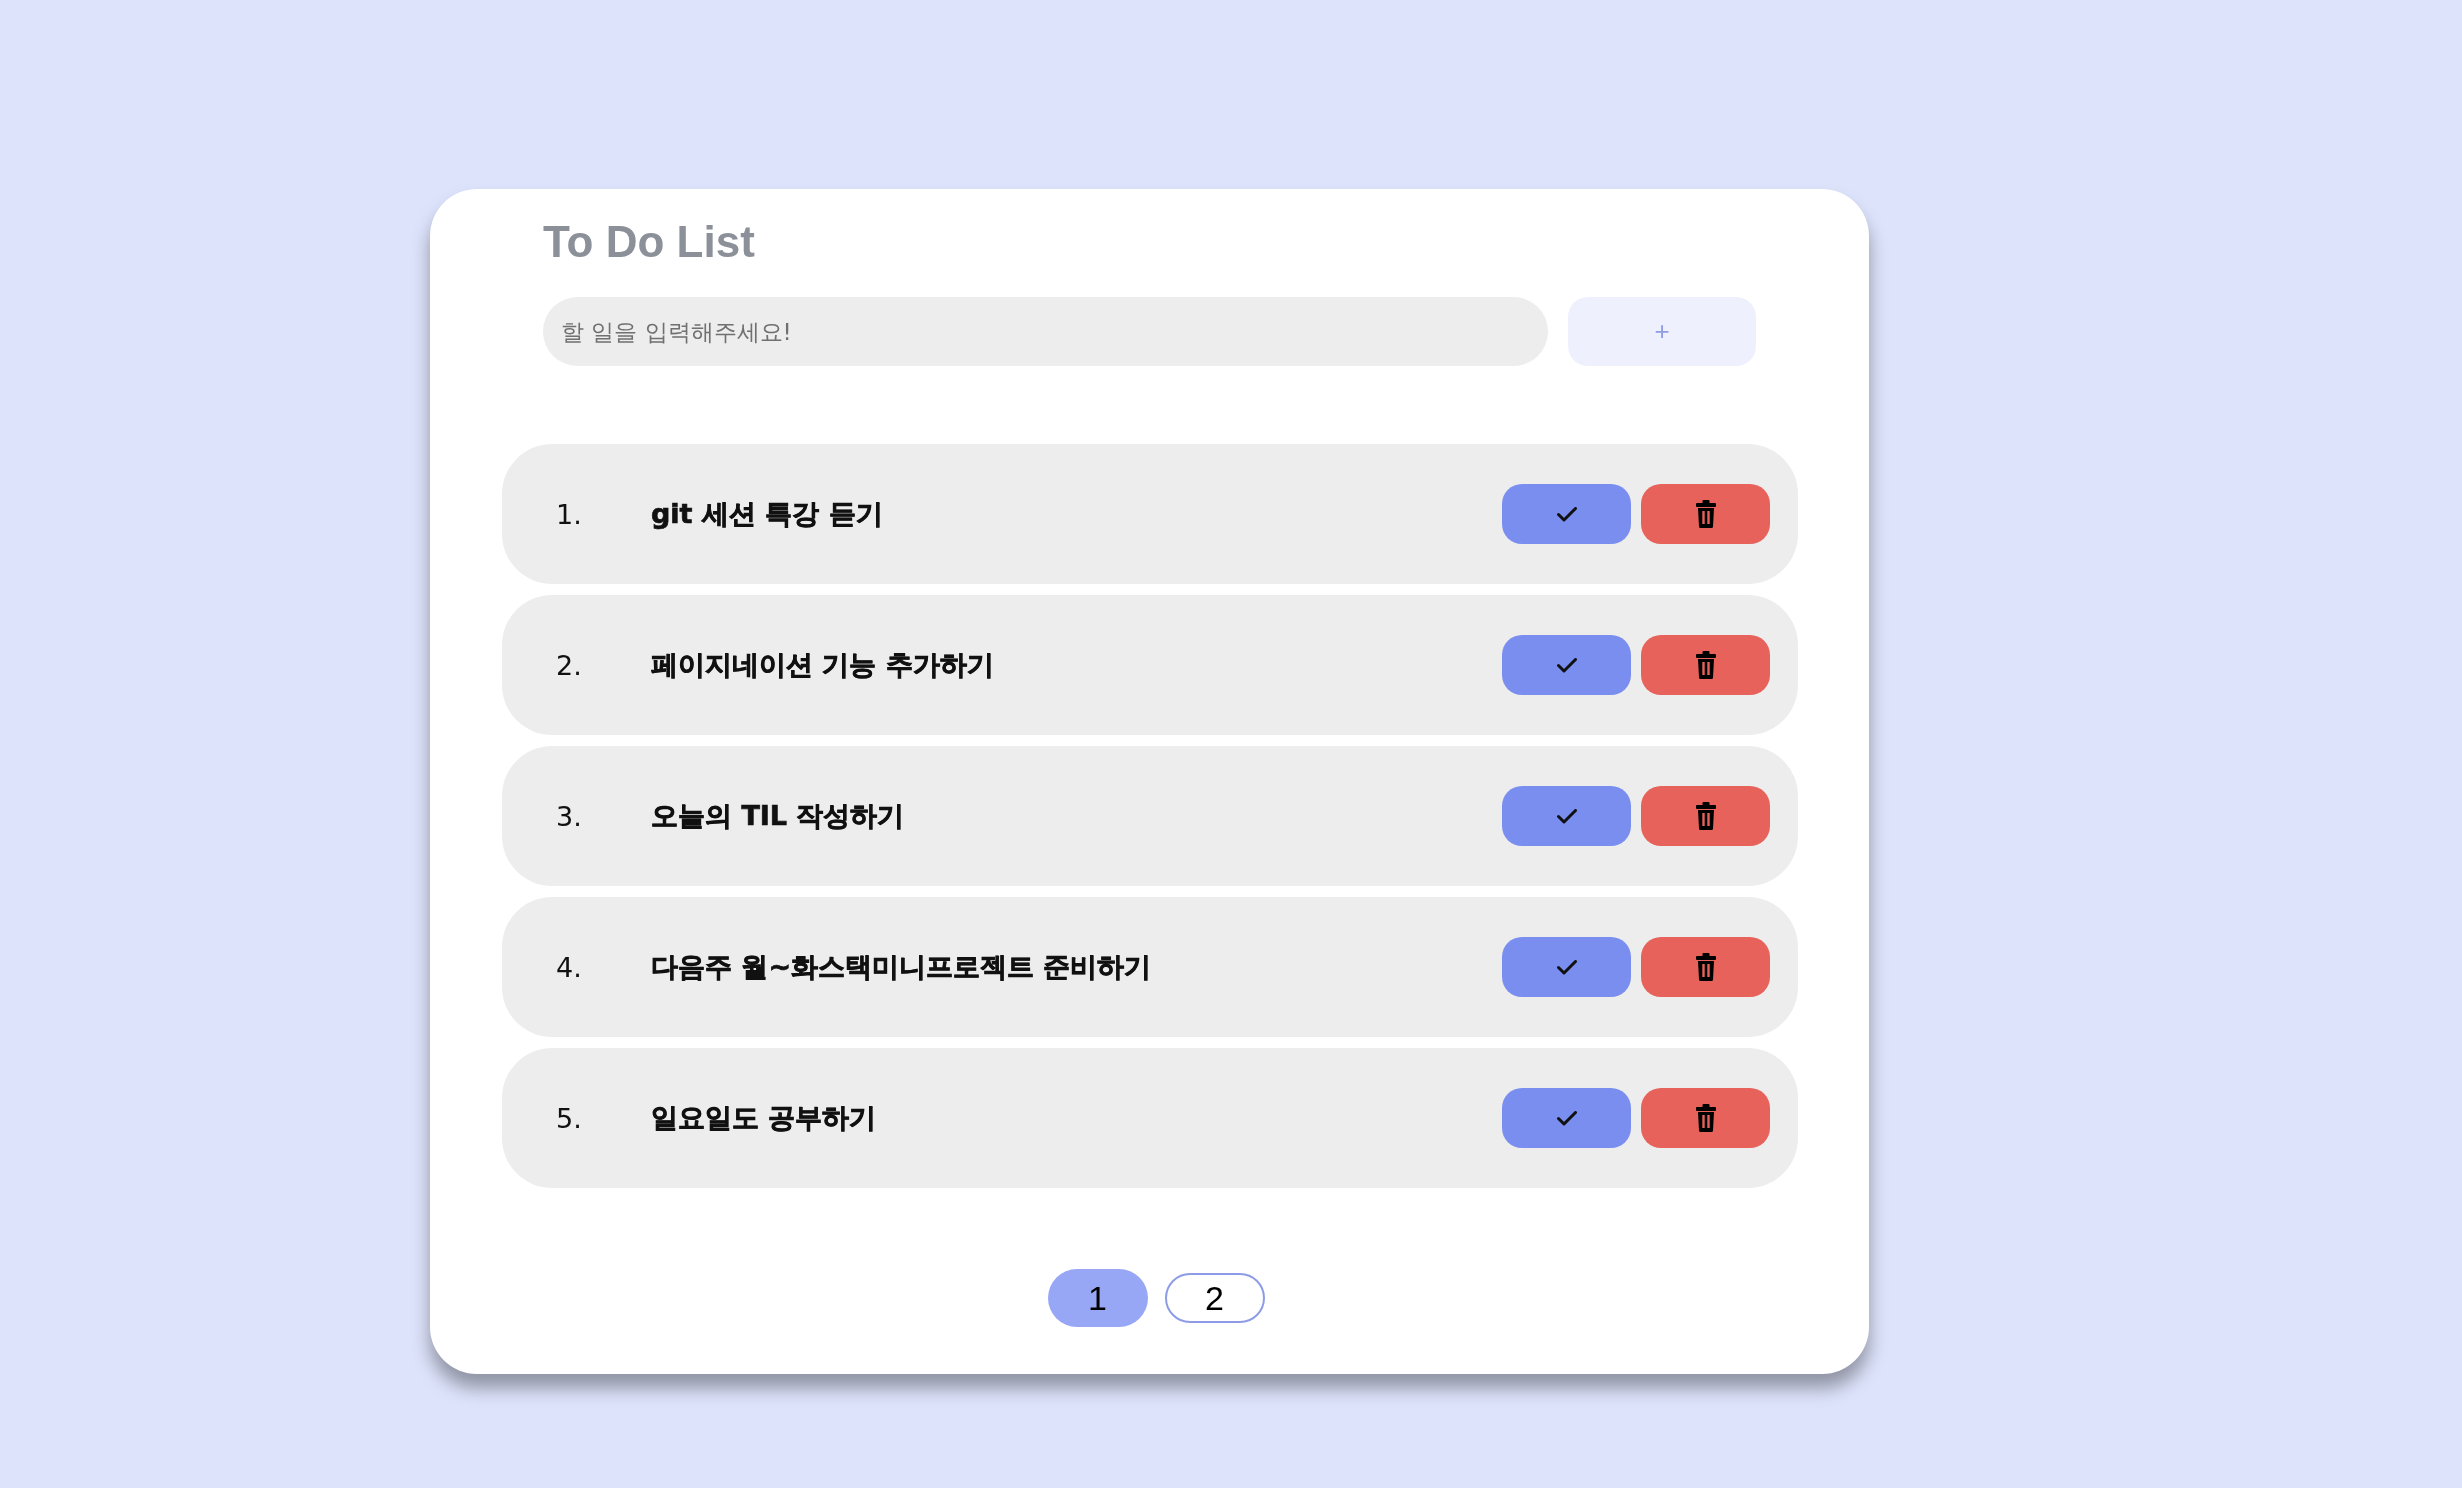 The image size is (2462, 1488). What do you see at coordinates (1045, 331) in the screenshot?
I see `task-input-field: 할 일을 입력해주세요!` at bounding box center [1045, 331].